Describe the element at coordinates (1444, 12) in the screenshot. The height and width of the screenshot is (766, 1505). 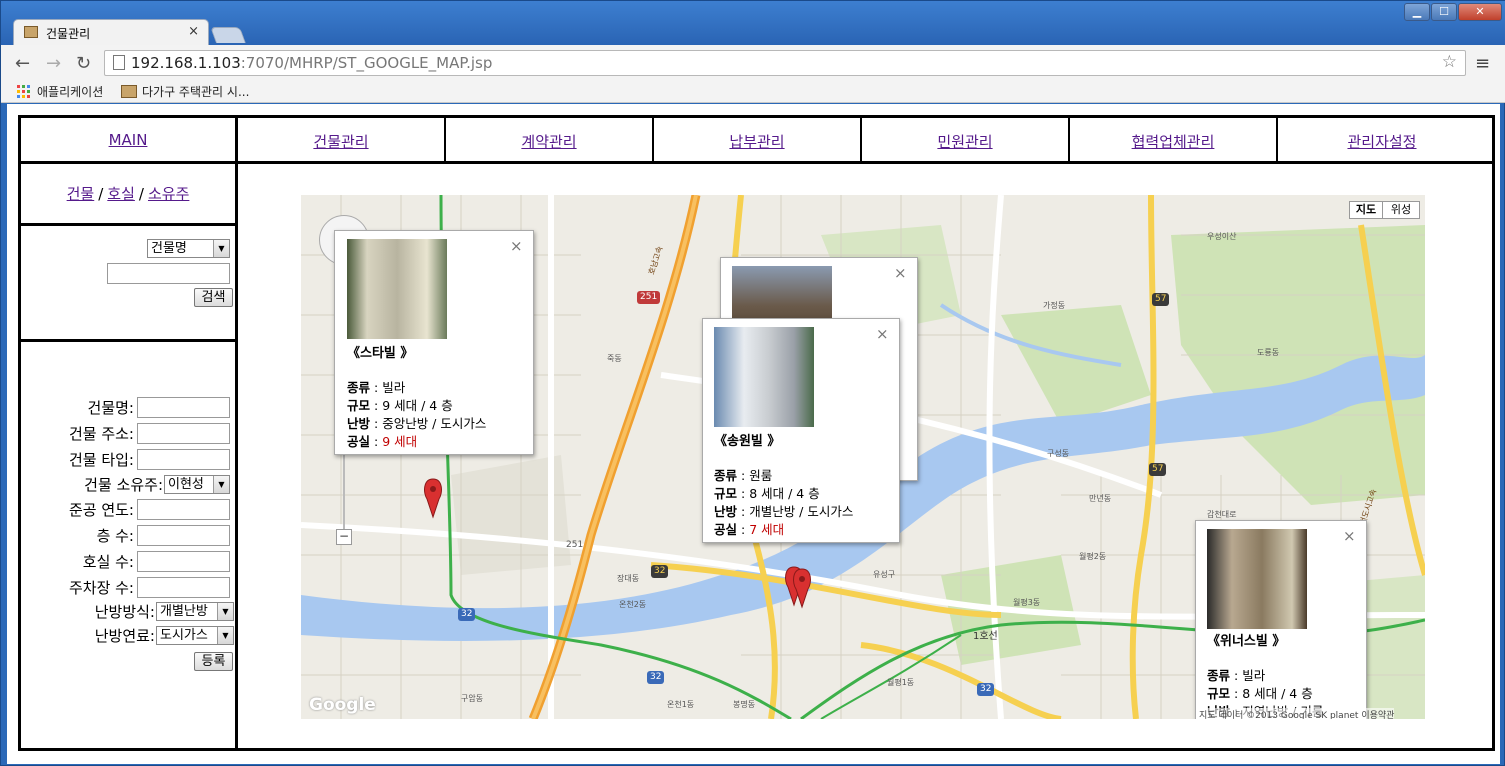
I see `maximize-button: ☐` at that location.